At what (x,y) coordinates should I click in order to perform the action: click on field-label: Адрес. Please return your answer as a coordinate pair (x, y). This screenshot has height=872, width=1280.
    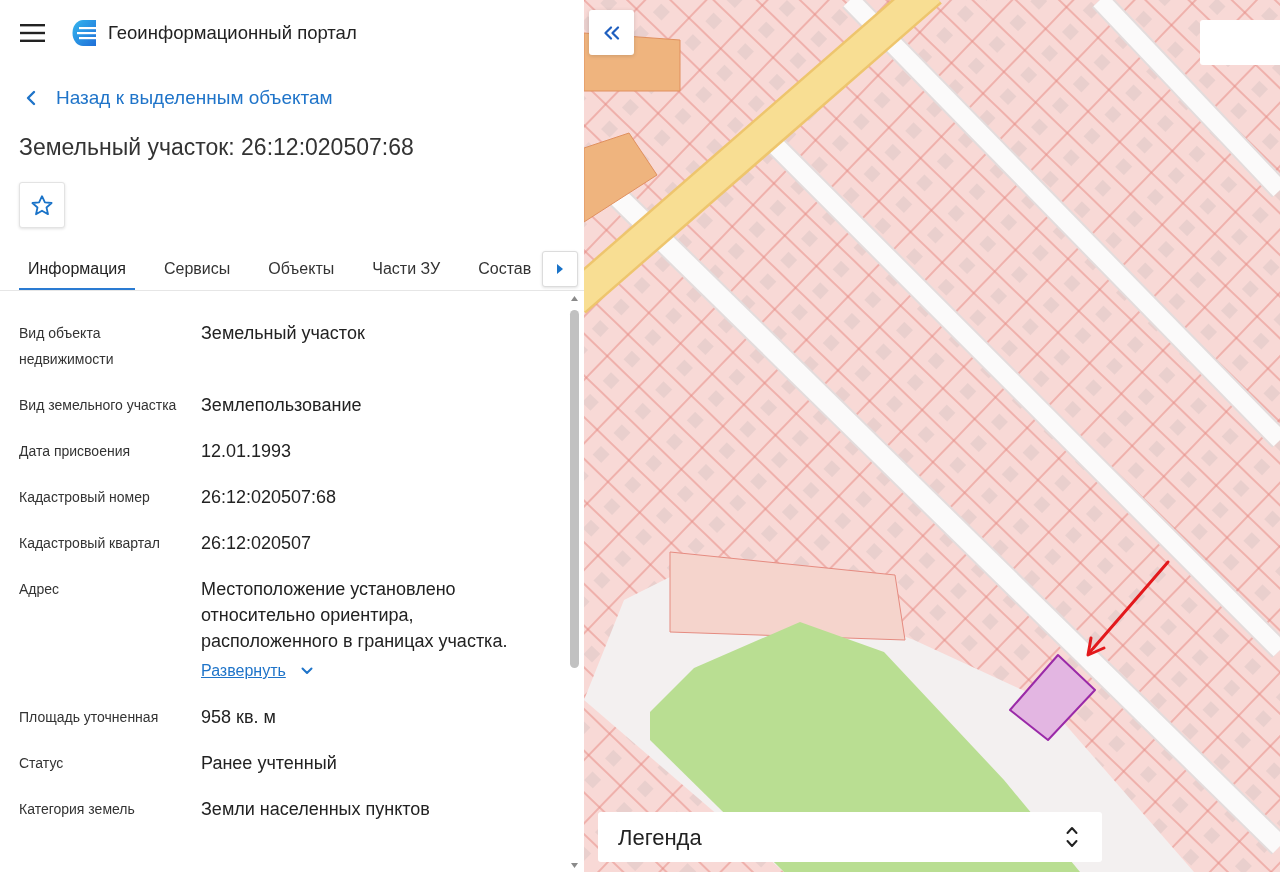
    Looking at the image, I should click on (40, 589).